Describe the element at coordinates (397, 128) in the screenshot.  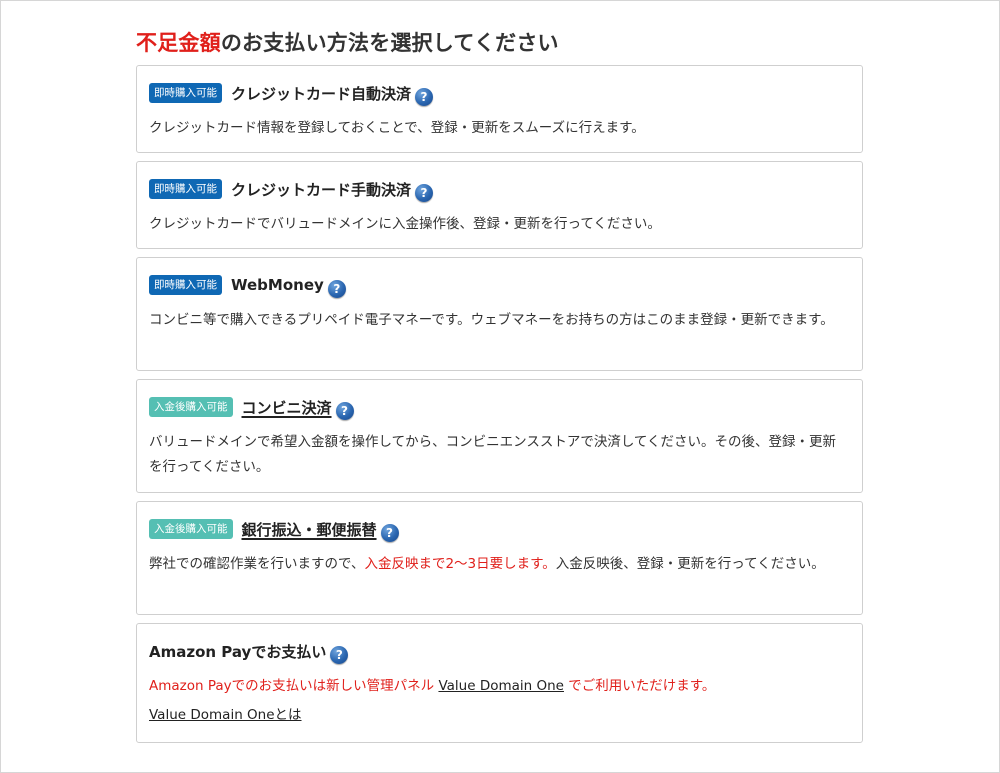
I see `option-description: クレジットカード情報を登録しておくことで、登録・更新をスムーズに行えます。` at that location.